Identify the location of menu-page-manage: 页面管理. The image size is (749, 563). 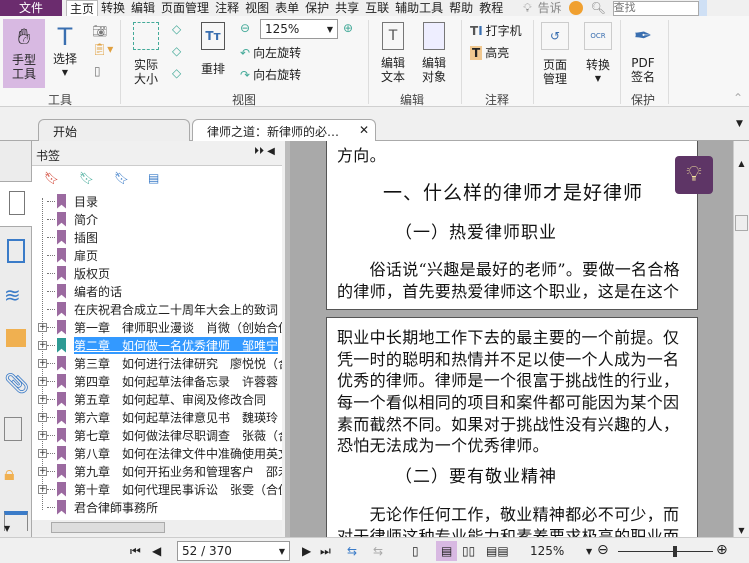
(185, 8).